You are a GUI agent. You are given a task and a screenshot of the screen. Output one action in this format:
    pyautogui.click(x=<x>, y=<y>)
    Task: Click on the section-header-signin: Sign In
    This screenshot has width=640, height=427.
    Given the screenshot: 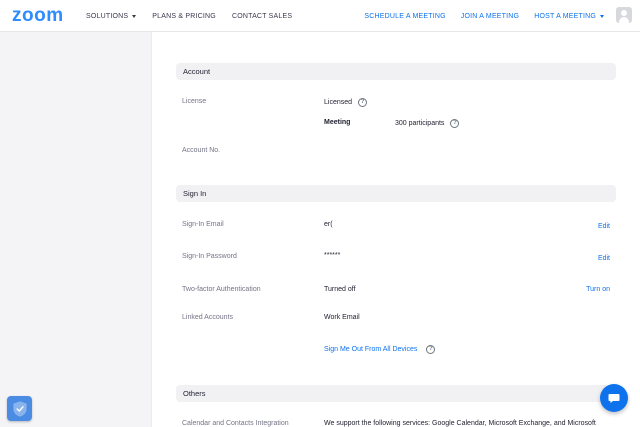 What is the action you would take?
    pyautogui.click(x=396, y=193)
    